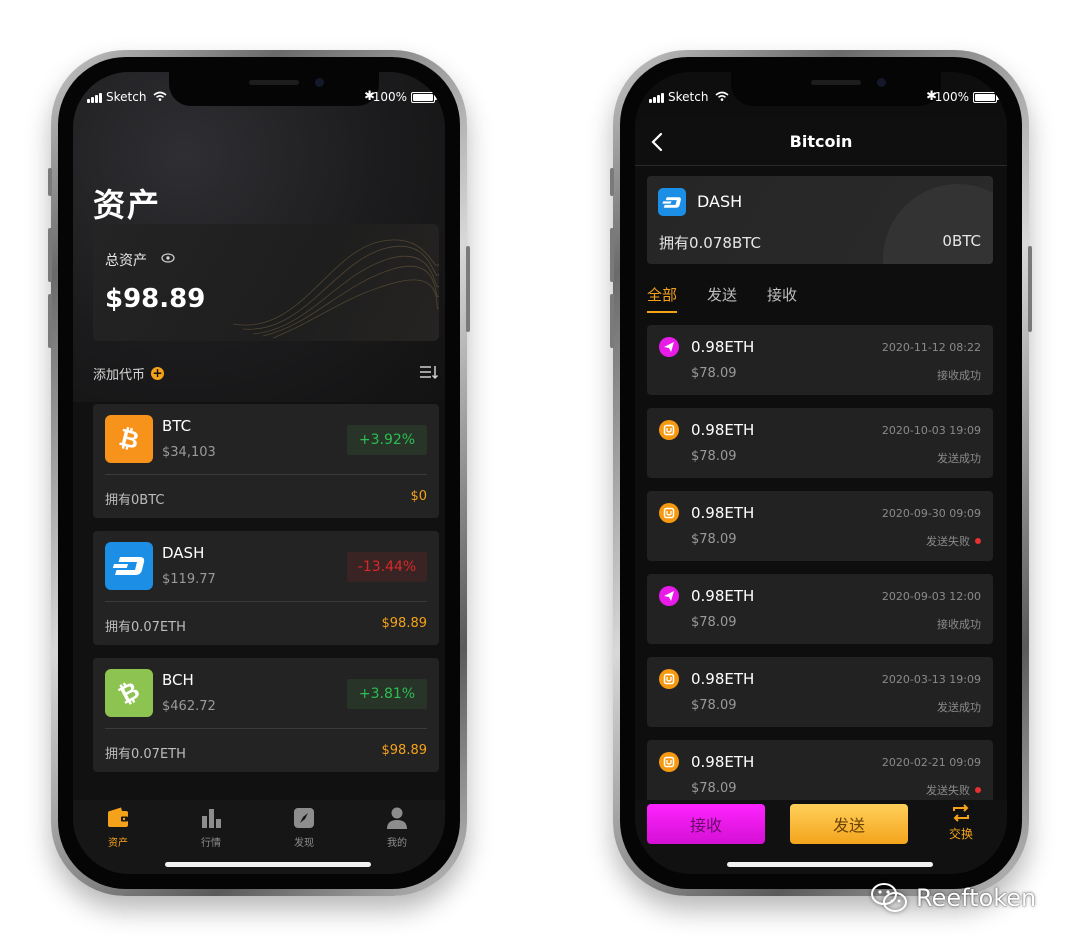  What do you see at coordinates (931, 347) in the screenshot?
I see `tx-time: 2020-11-12 08:22` at bounding box center [931, 347].